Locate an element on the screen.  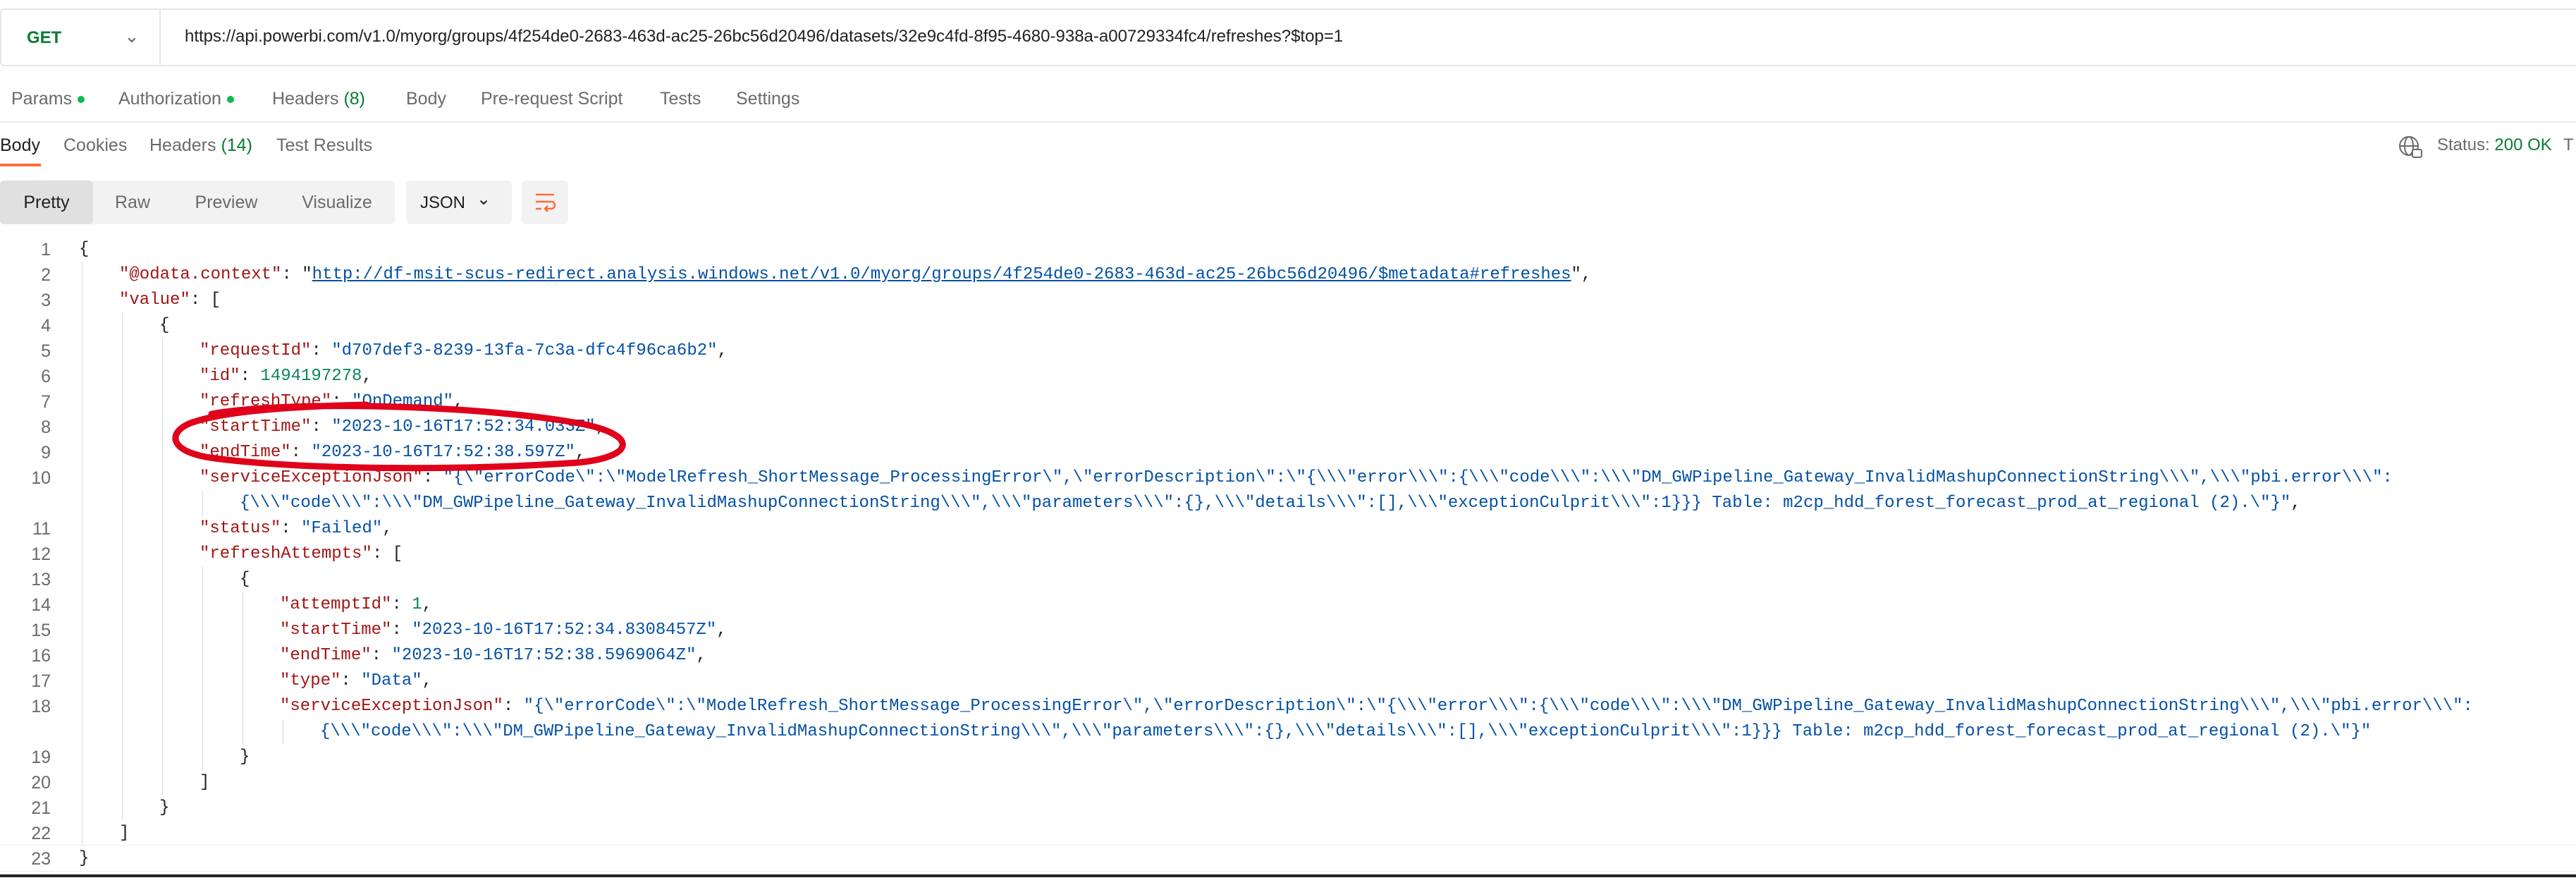
json-punctuation: ", is located at coordinates (1581, 274).